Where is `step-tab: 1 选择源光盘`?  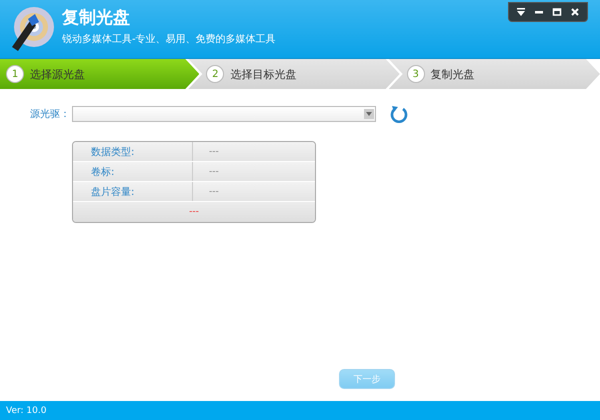 step-tab: 1 选择源光盘 is located at coordinates (100, 74).